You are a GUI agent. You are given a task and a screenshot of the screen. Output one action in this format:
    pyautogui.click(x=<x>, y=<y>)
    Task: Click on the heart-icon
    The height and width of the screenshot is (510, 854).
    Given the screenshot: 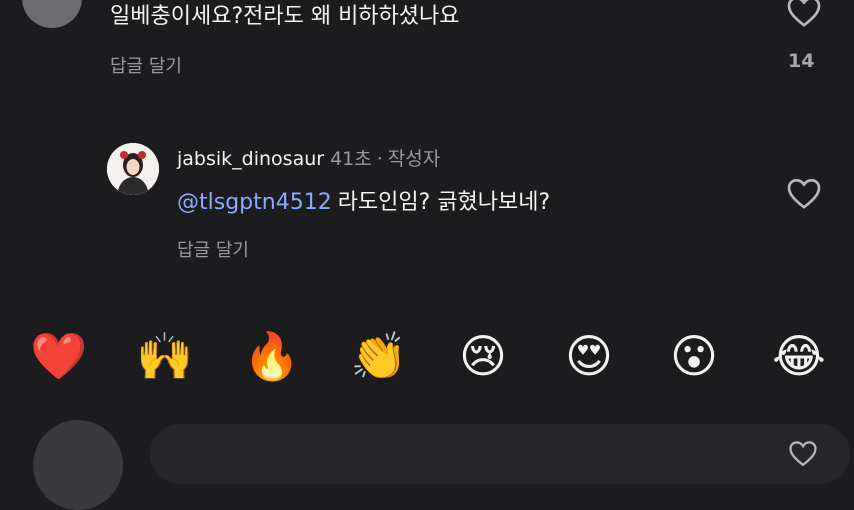 What is the action you would take?
    pyautogui.click(x=803, y=453)
    